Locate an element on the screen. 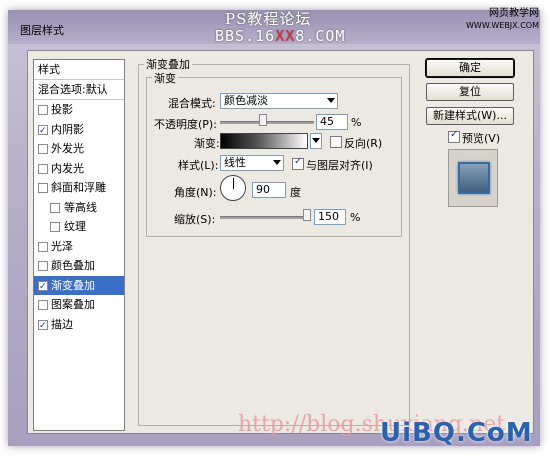 The height and width of the screenshot is (458, 550). style-list-item: 内发光 is located at coordinates (79, 168).